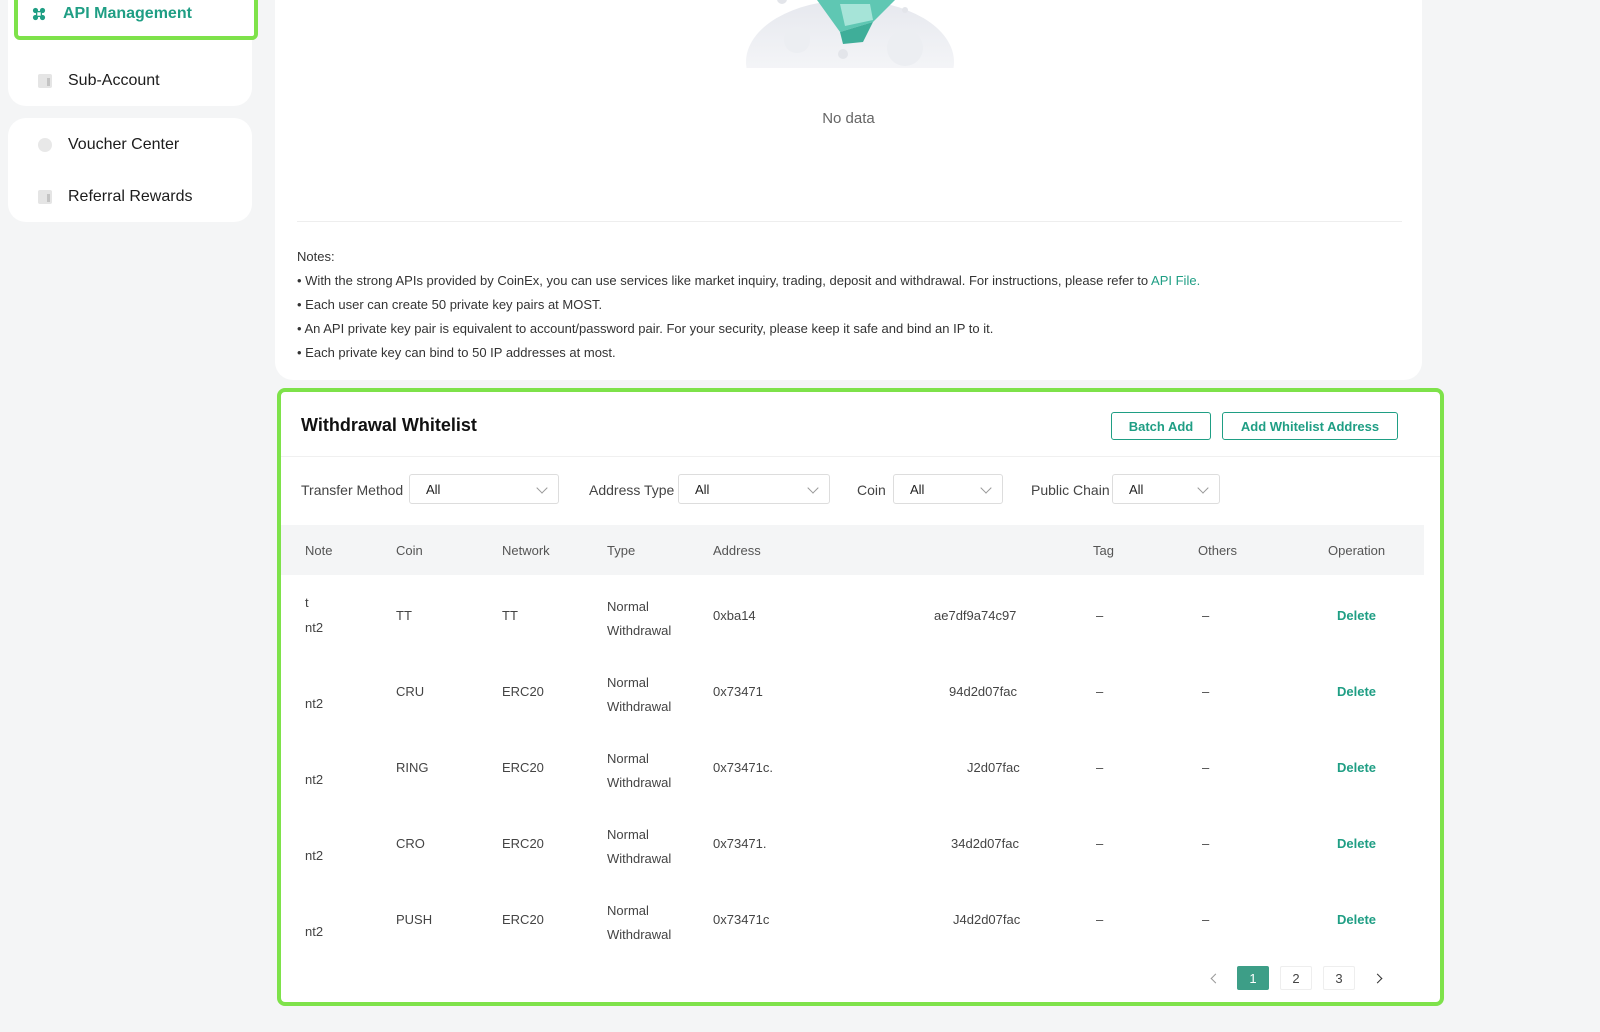 The width and height of the screenshot is (1600, 1032). Describe the element at coordinates (124, 144) in the screenshot. I see `sidebar-item-label: Voucher Center` at that location.